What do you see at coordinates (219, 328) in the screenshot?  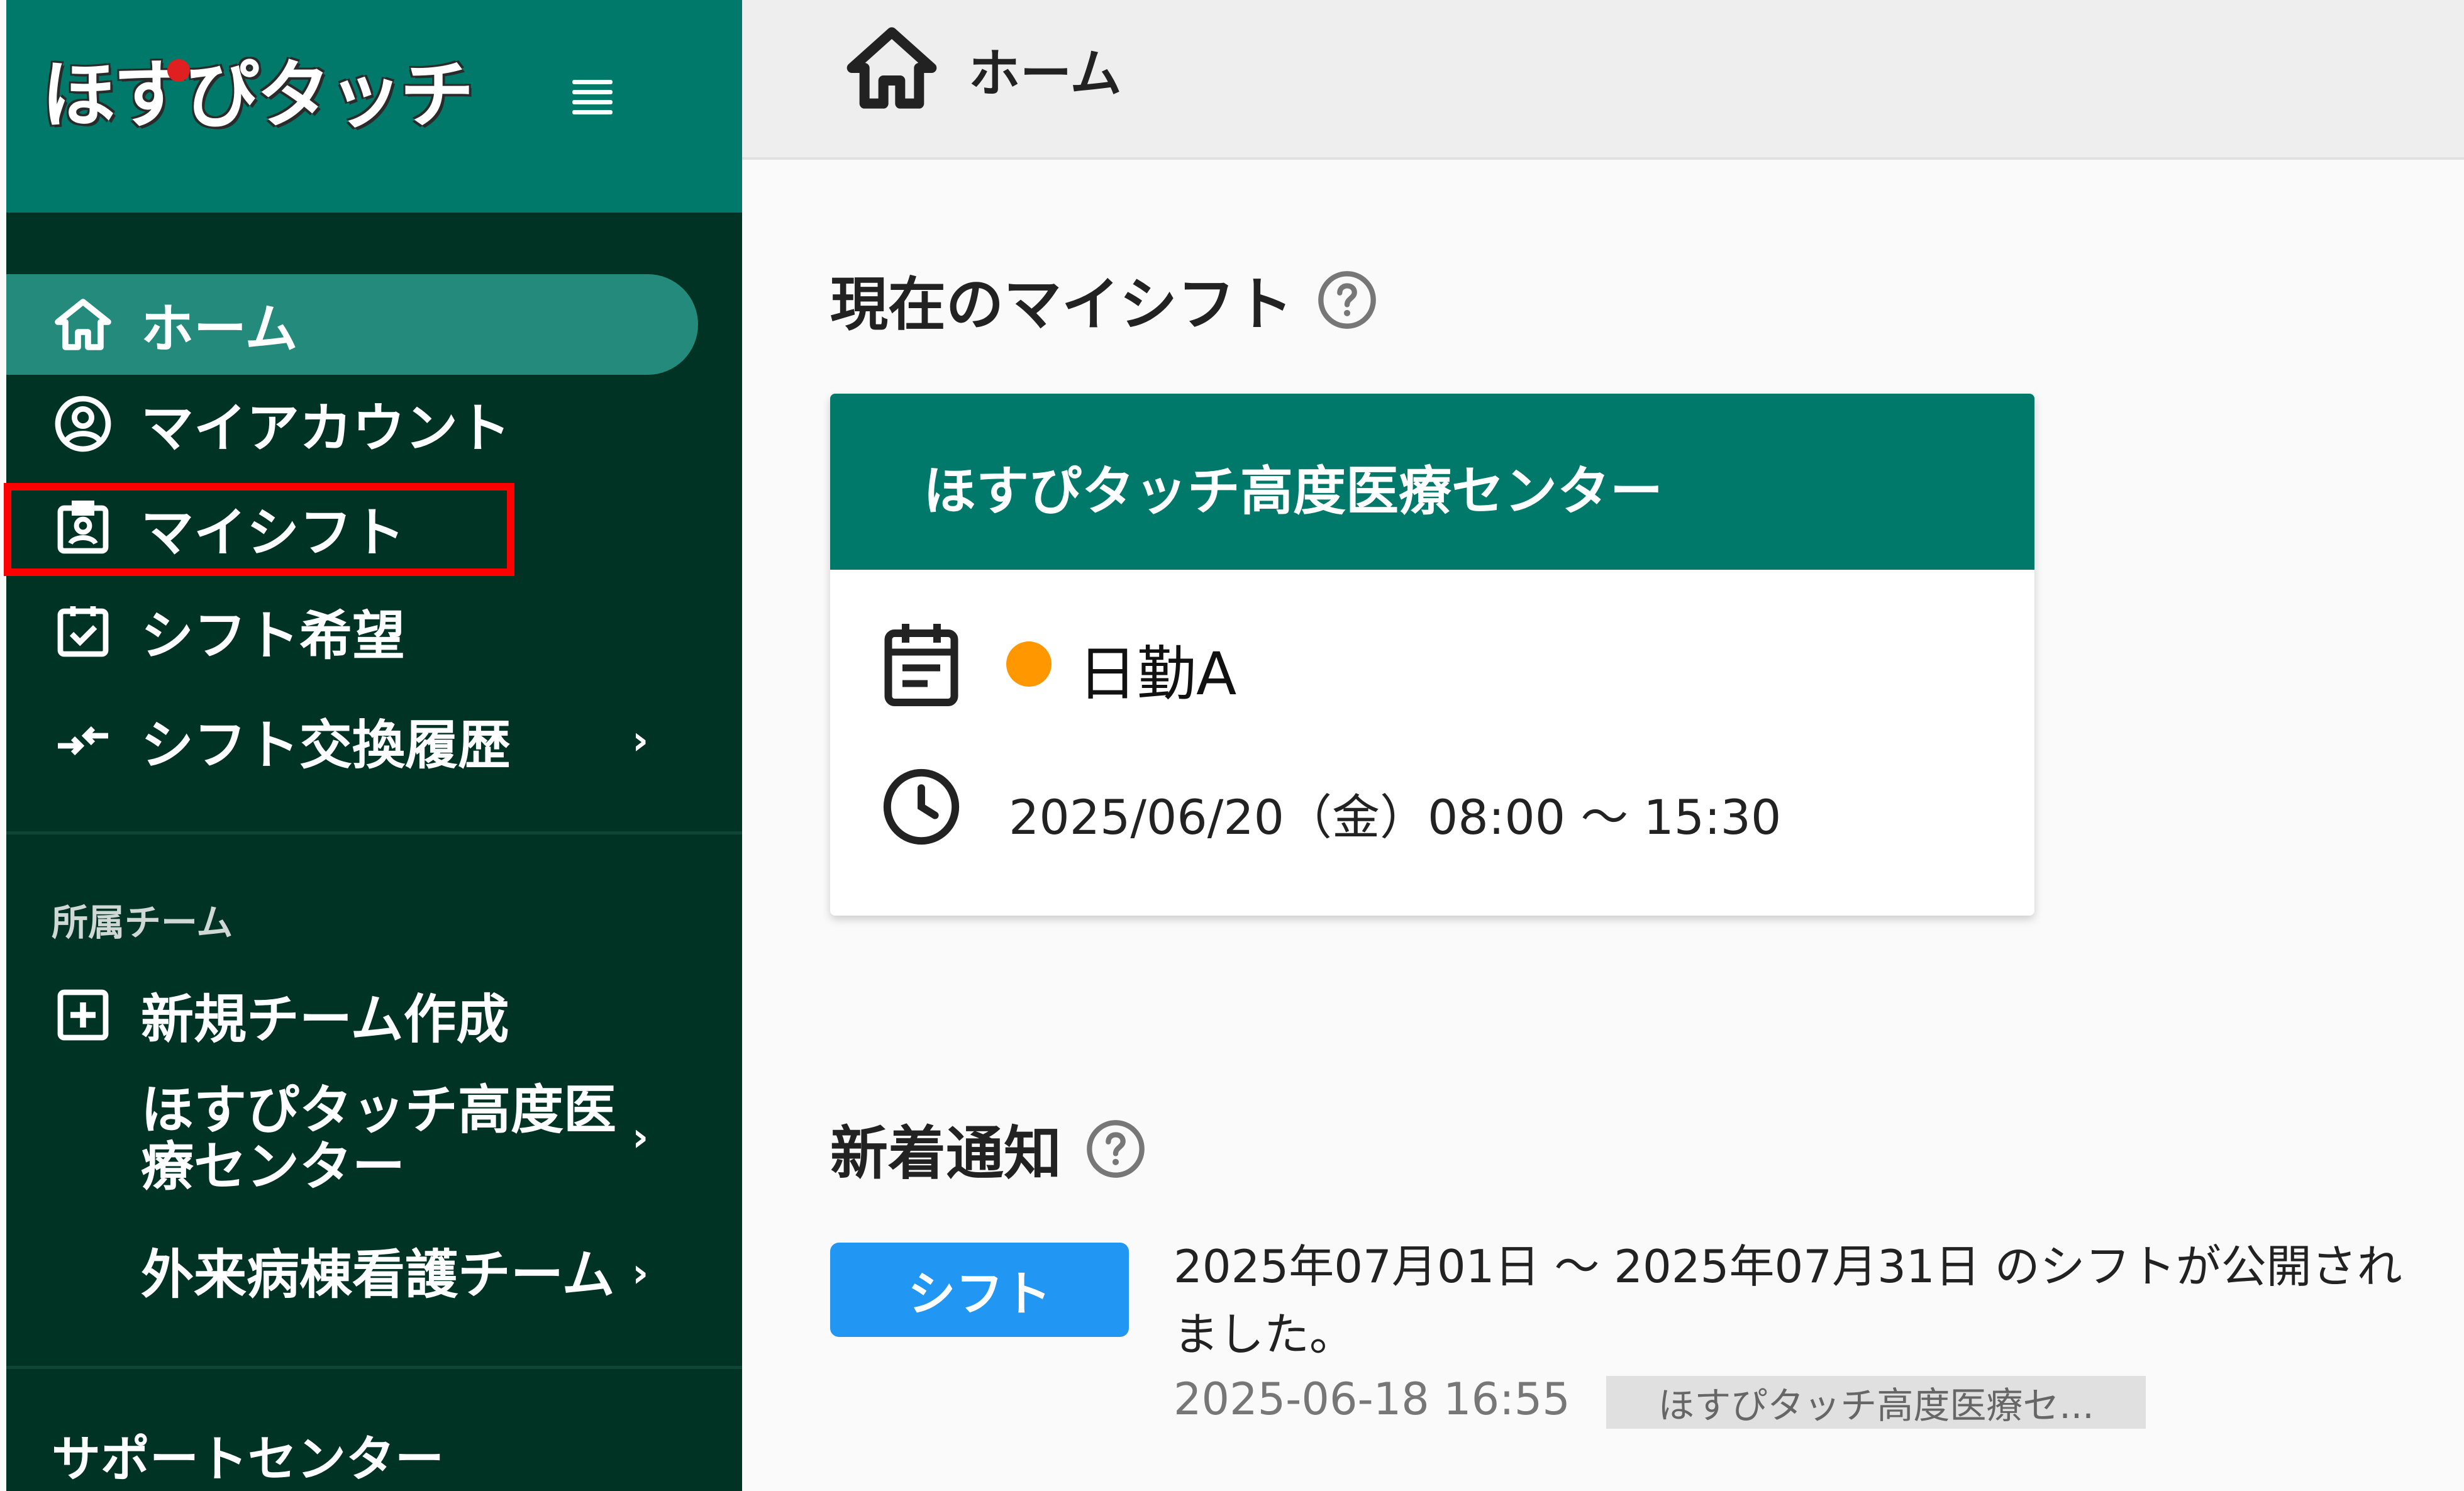 I see `sidebar-item-label: ホーム` at bounding box center [219, 328].